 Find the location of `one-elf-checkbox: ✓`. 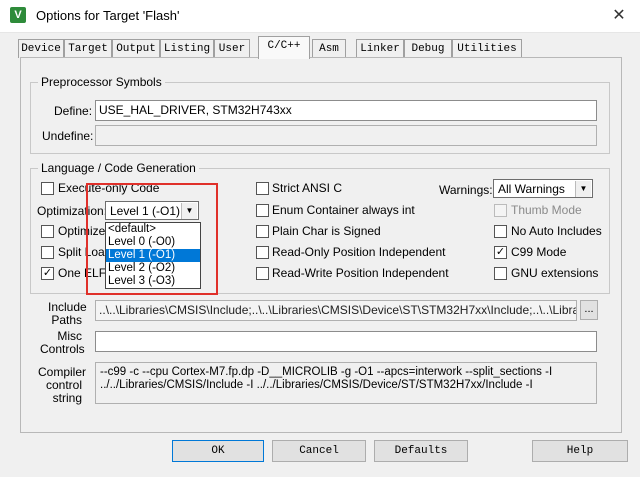

one-elf-checkbox: ✓ is located at coordinates (47, 273).